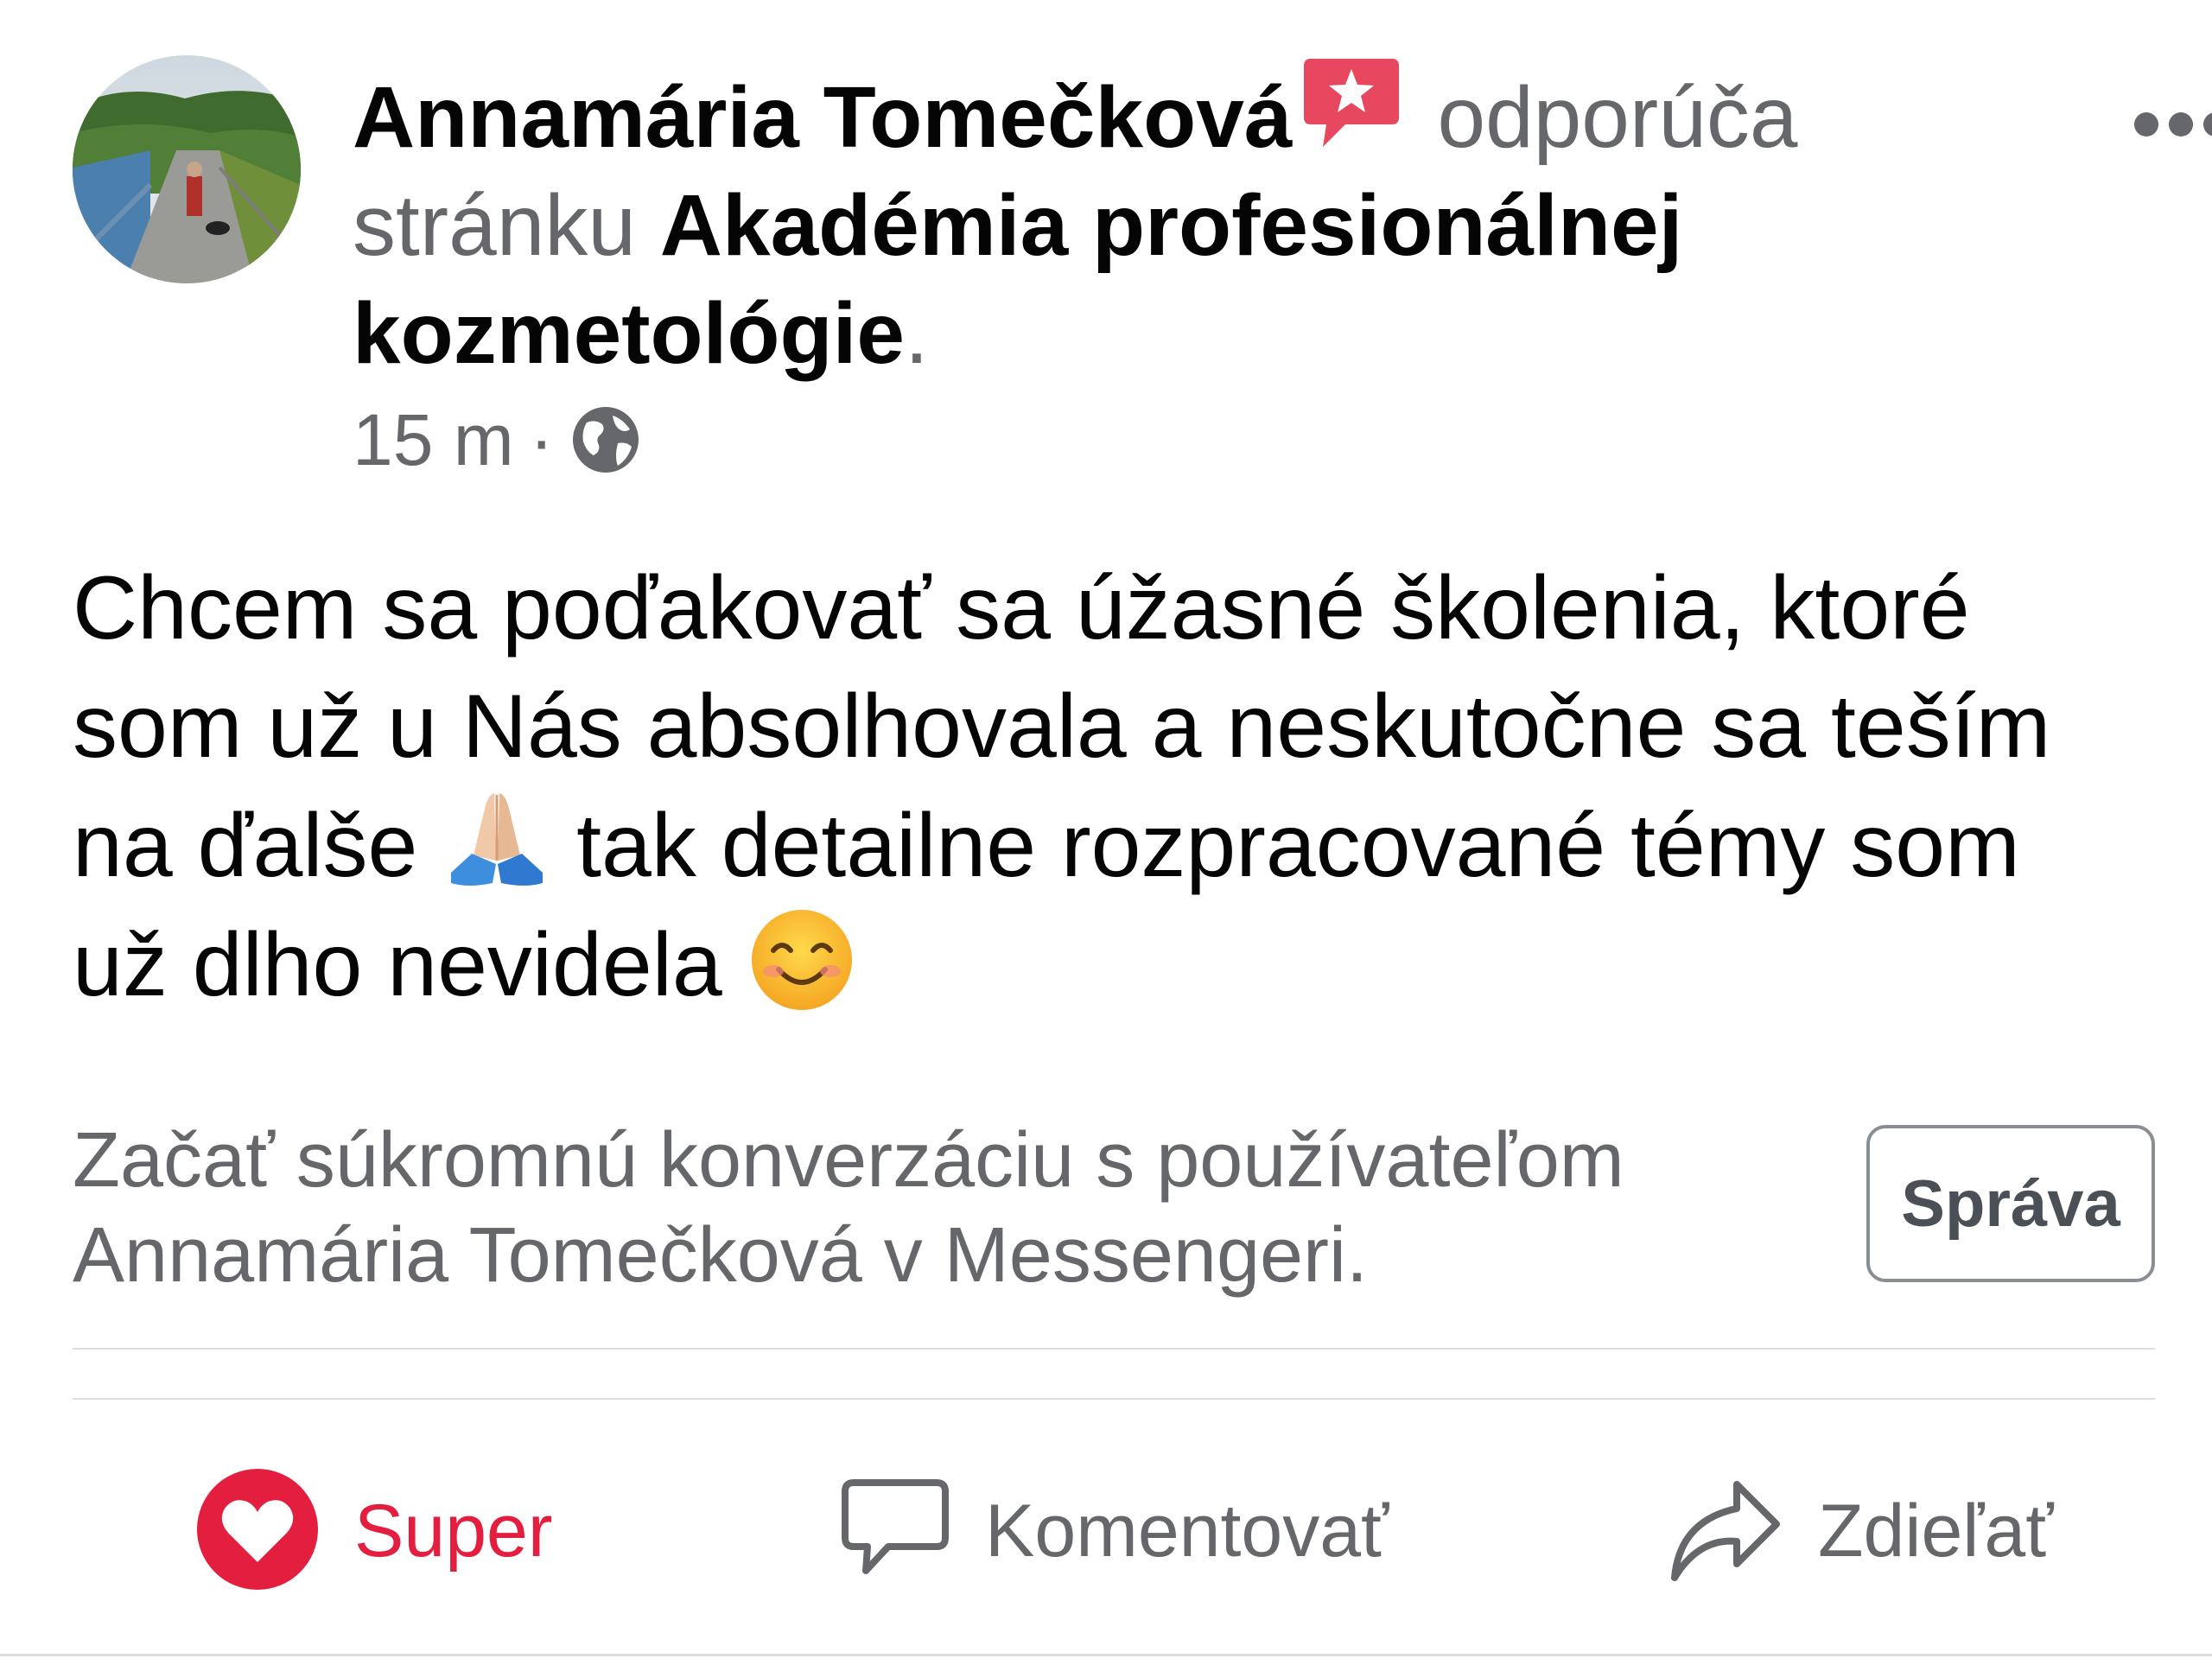  I want to click on share-button: Zdieľať, so click(1860, 1531).